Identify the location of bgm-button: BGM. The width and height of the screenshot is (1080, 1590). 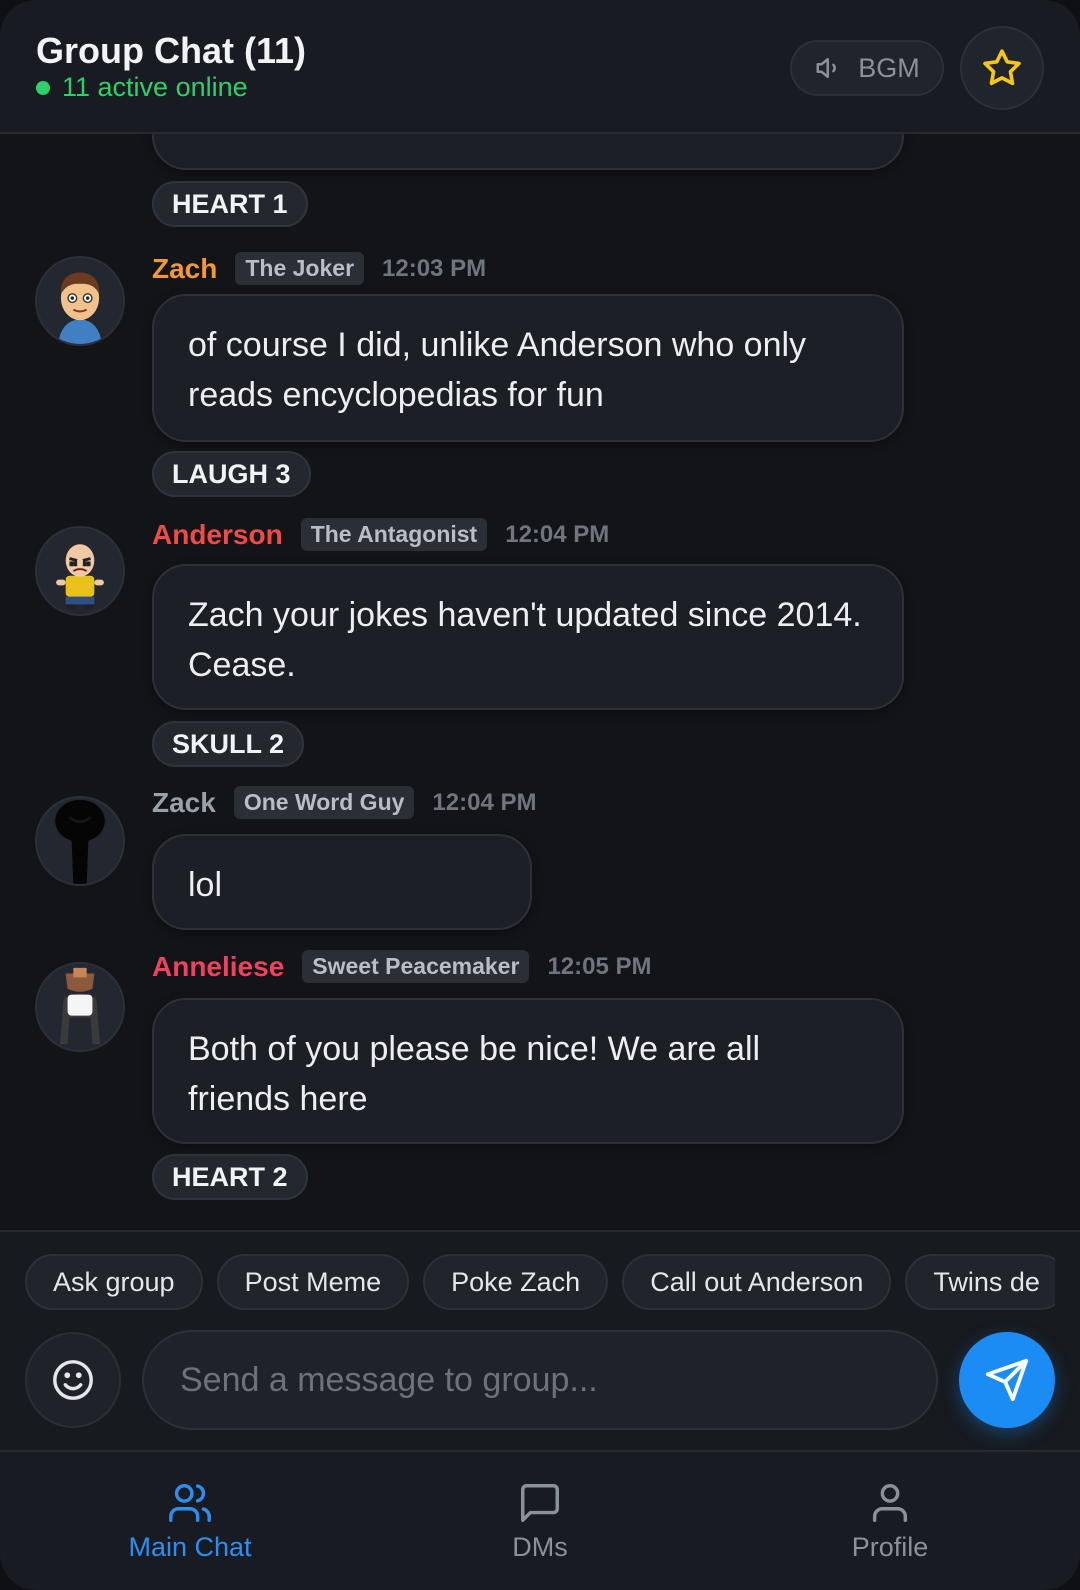
(867, 68).